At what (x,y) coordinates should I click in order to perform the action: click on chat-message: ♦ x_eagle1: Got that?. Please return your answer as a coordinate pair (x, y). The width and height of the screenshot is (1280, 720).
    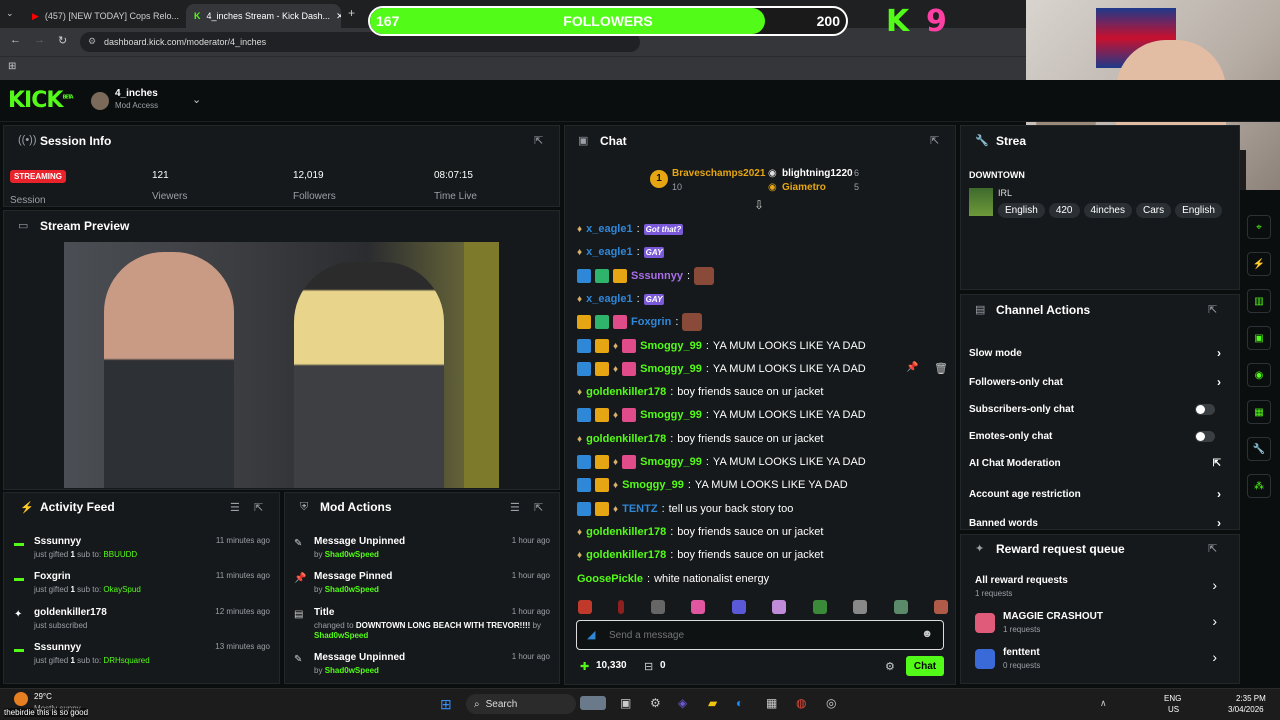
    Looking at the image, I should click on (630, 229).